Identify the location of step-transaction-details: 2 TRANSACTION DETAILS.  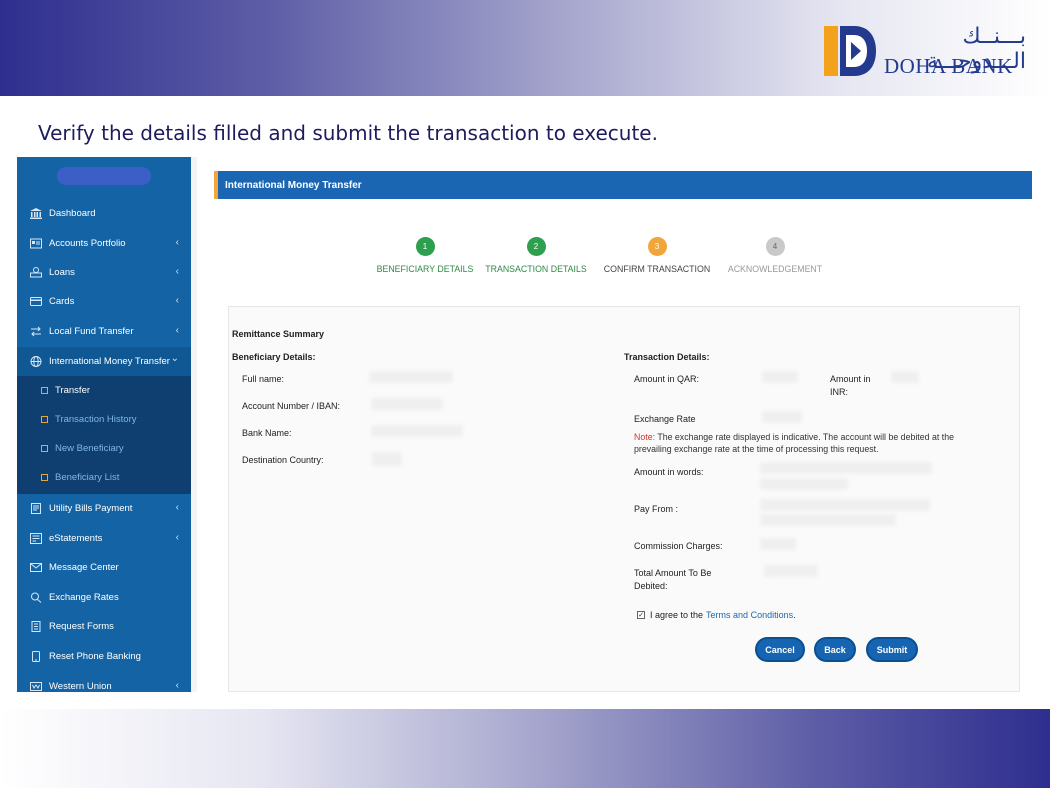
(536, 255).